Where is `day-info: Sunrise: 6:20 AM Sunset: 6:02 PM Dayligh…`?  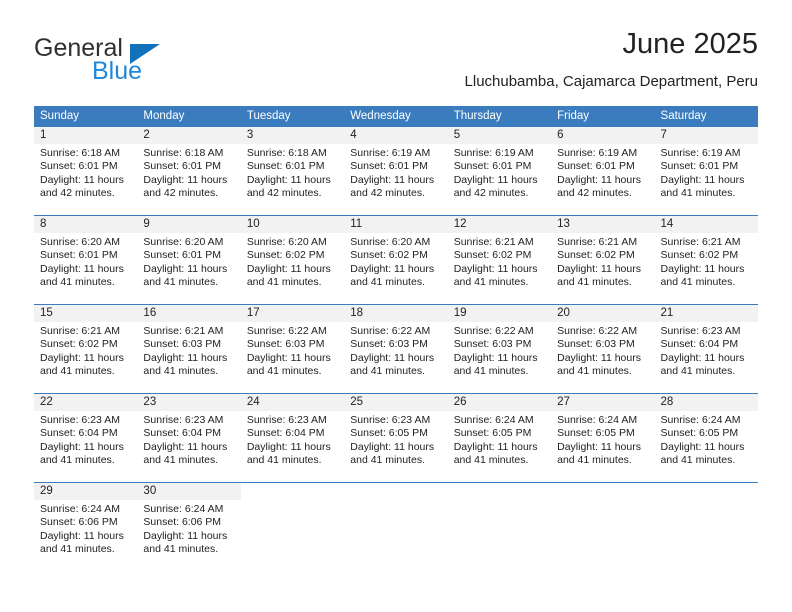
day-info: Sunrise: 6:20 AM Sunset: 6:02 PM Dayligh… is located at coordinates (395, 261).